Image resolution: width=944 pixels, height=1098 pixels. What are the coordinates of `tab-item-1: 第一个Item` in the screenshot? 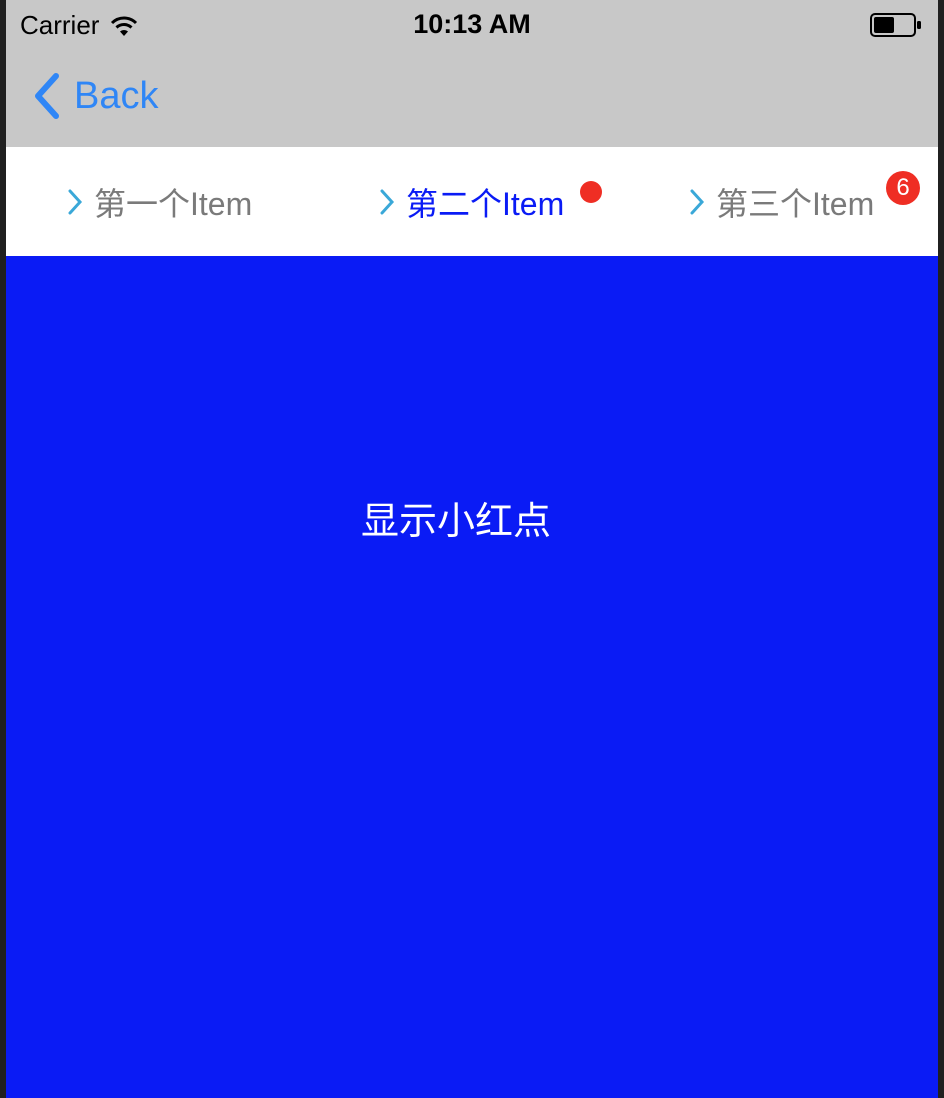 It's located at (159, 201).